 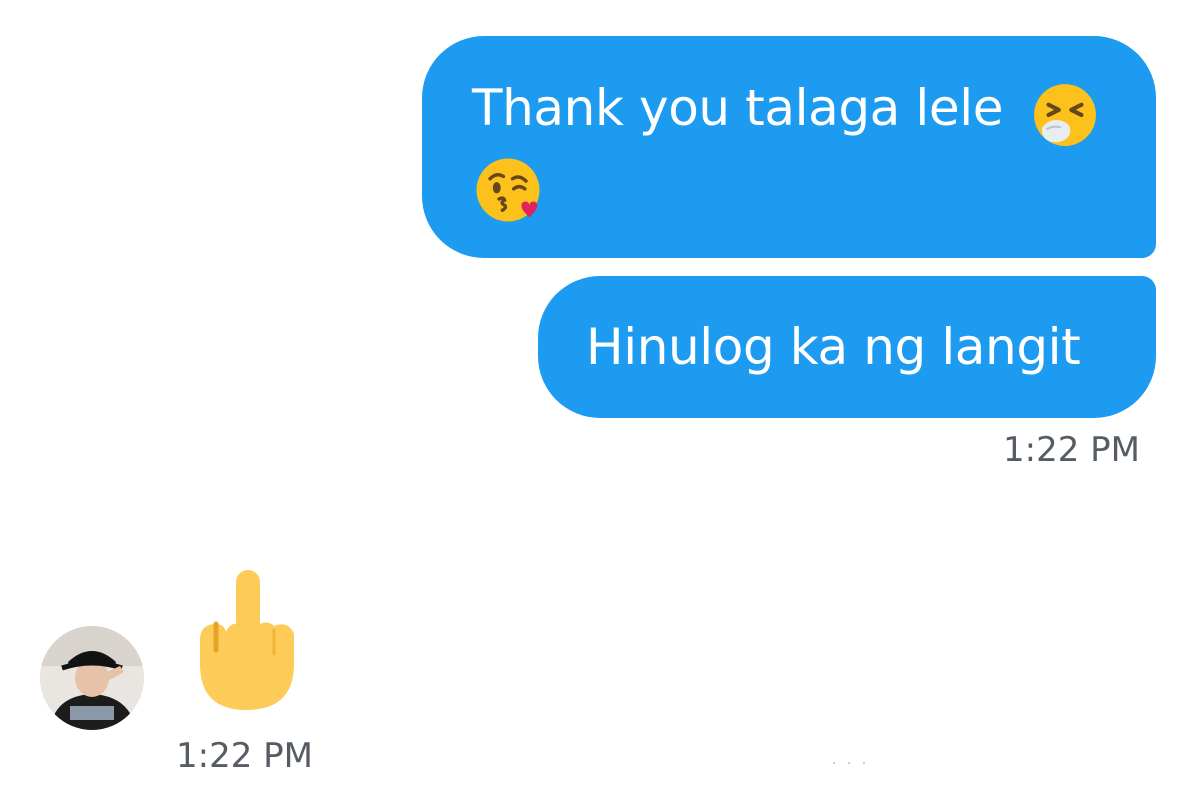 What do you see at coordinates (738, 108) in the screenshot?
I see `message-text: Thank you talaga lele` at bounding box center [738, 108].